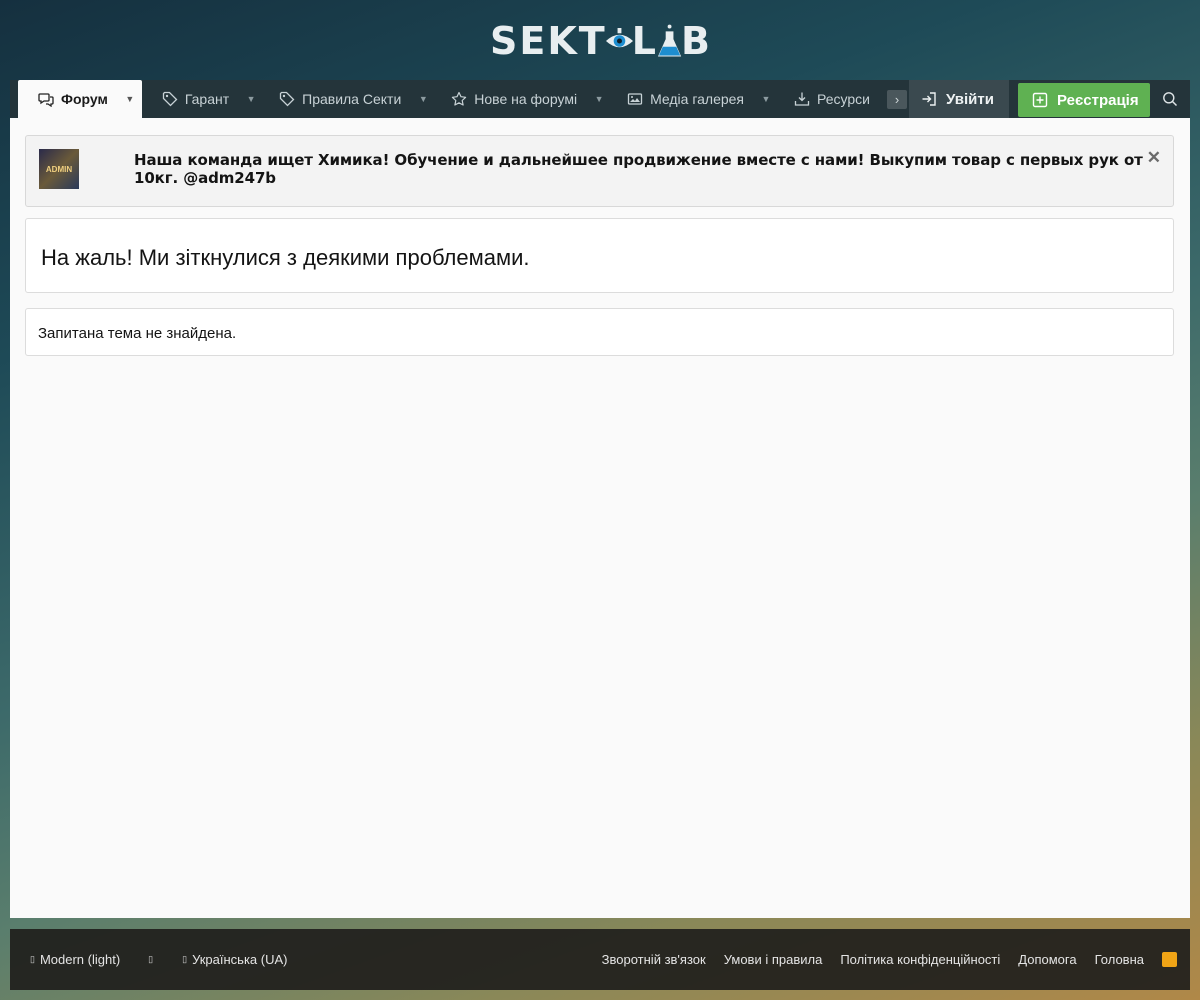 This screenshot has width=1200, height=1000. What do you see at coordinates (696, 41) in the screenshot?
I see `logo-text-right: B` at bounding box center [696, 41].